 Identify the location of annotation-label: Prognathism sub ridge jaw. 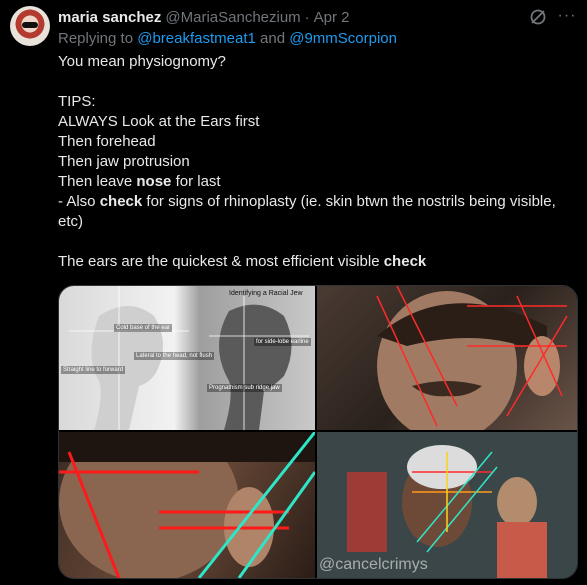
(244, 388).